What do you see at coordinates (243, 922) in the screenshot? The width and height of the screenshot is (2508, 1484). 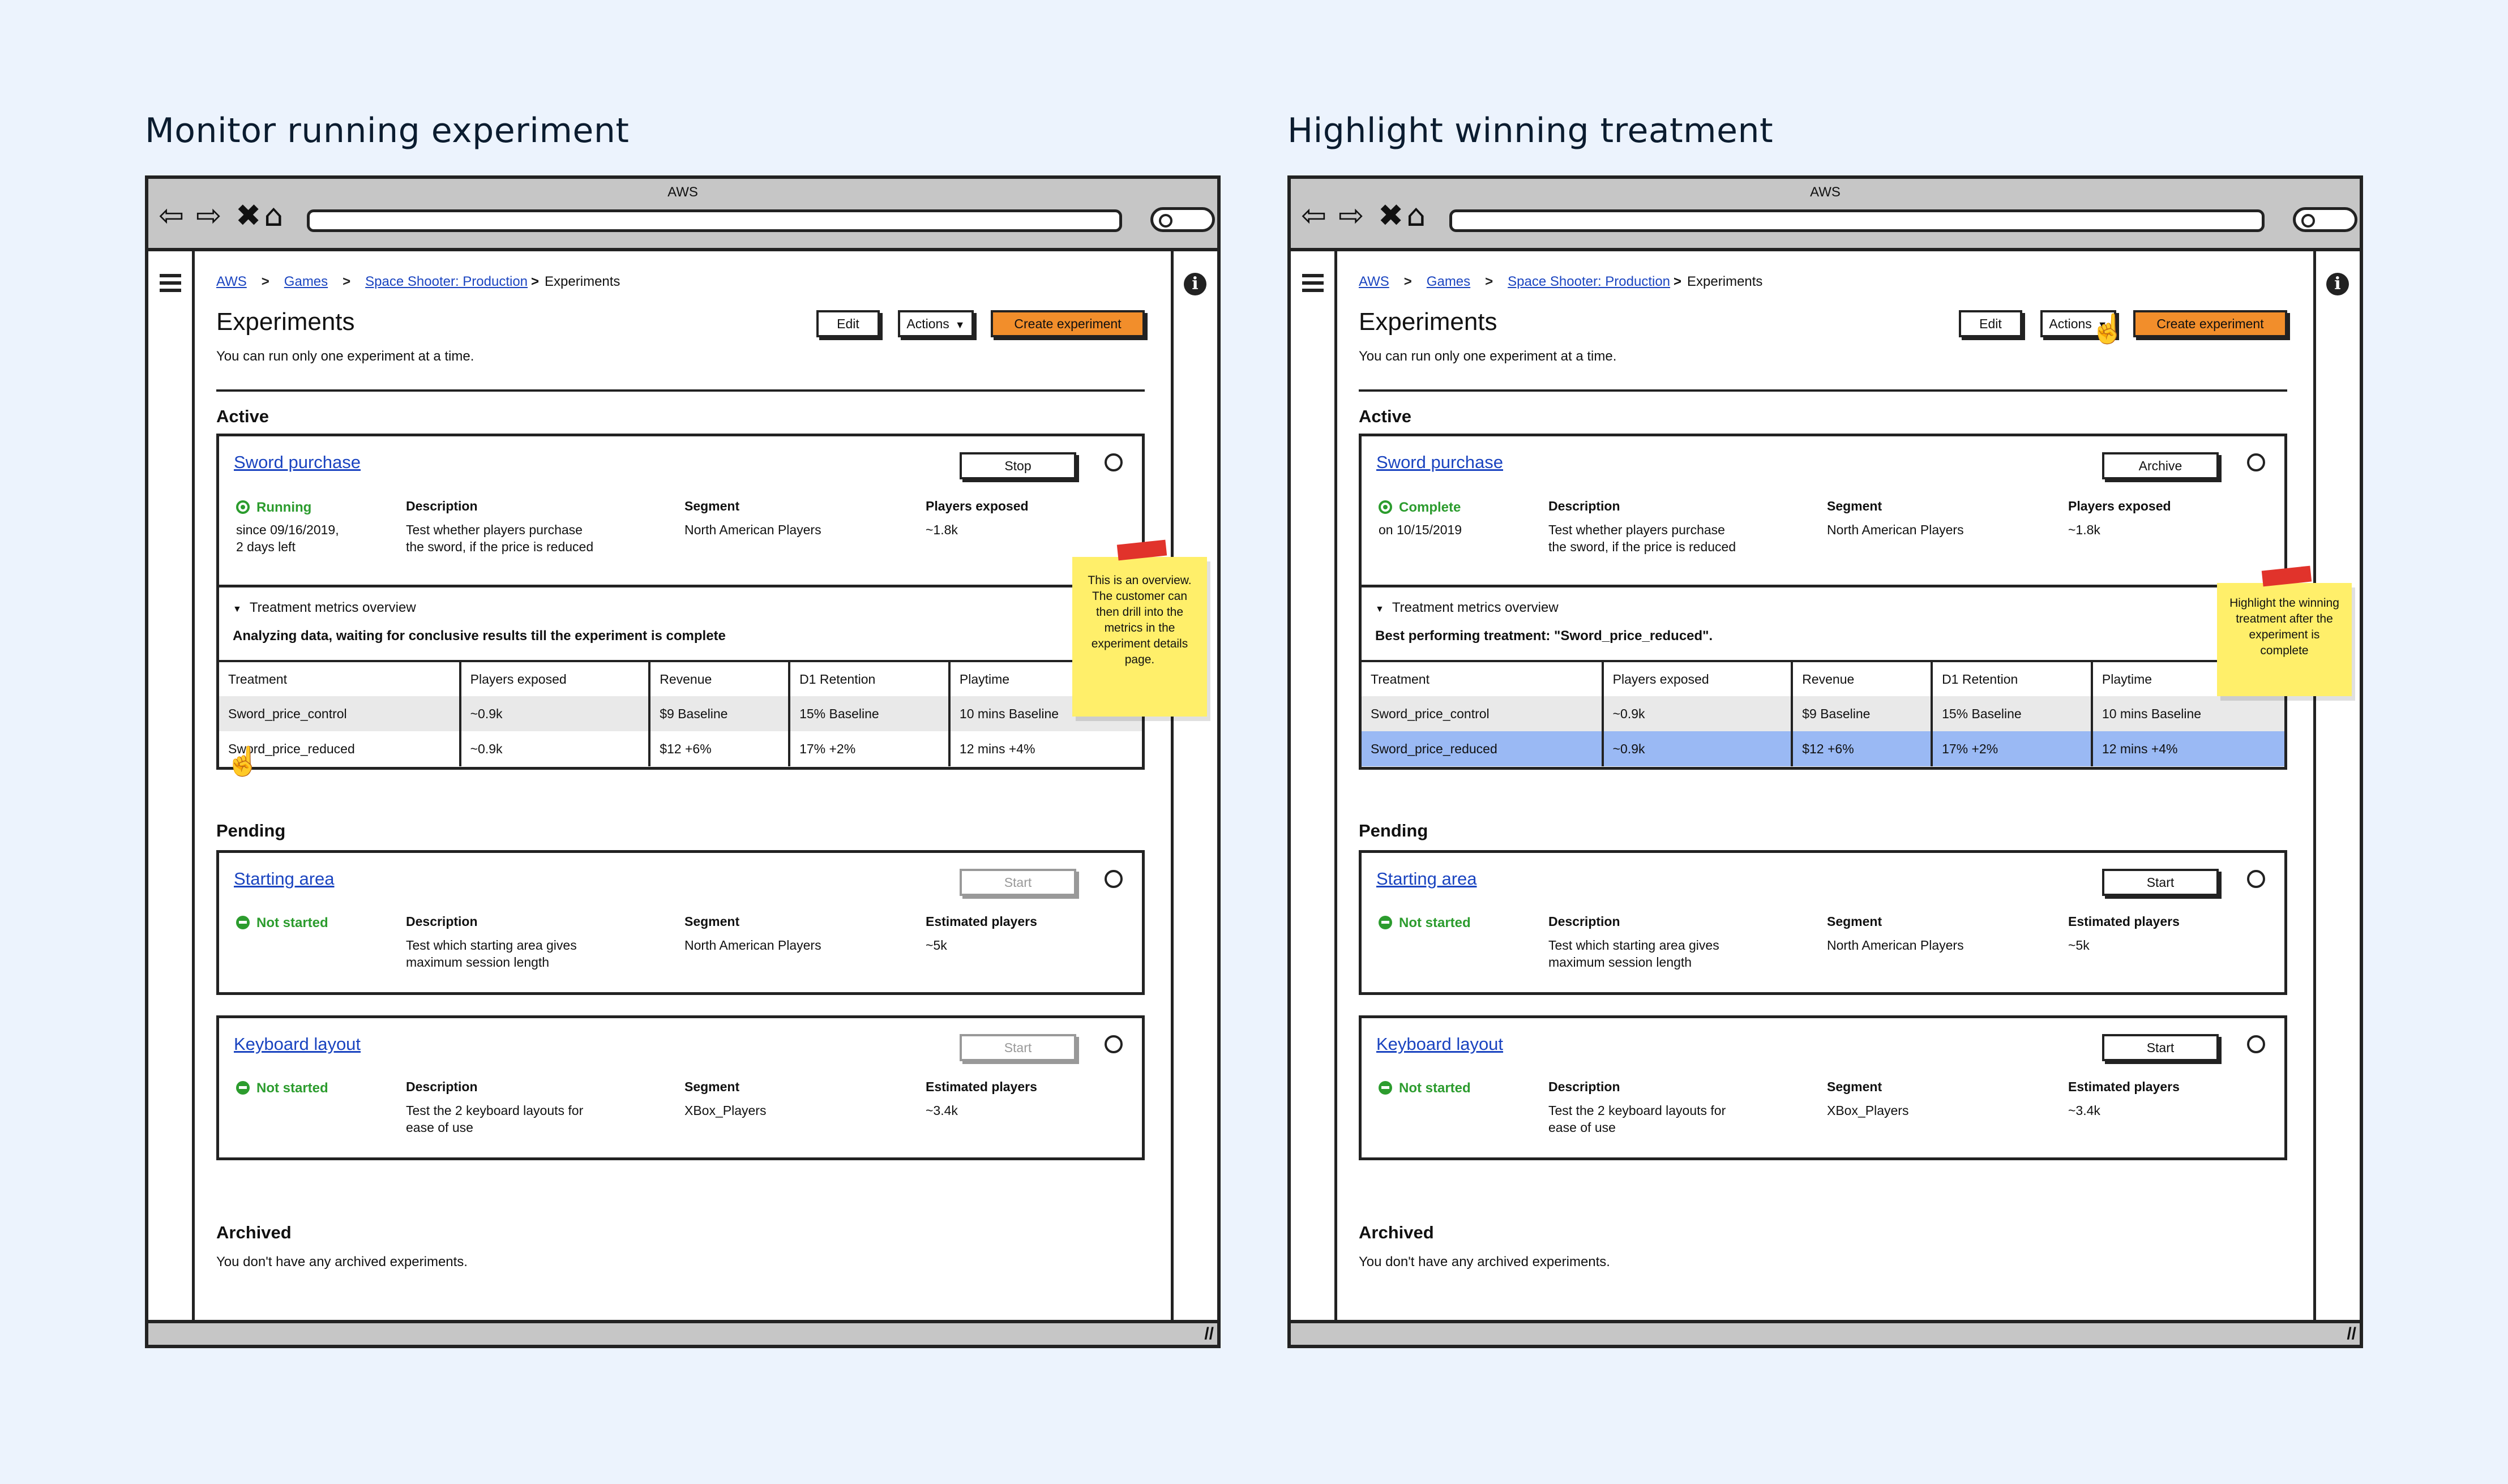 I see `not-started-icon` at bounding box center [243, 922].